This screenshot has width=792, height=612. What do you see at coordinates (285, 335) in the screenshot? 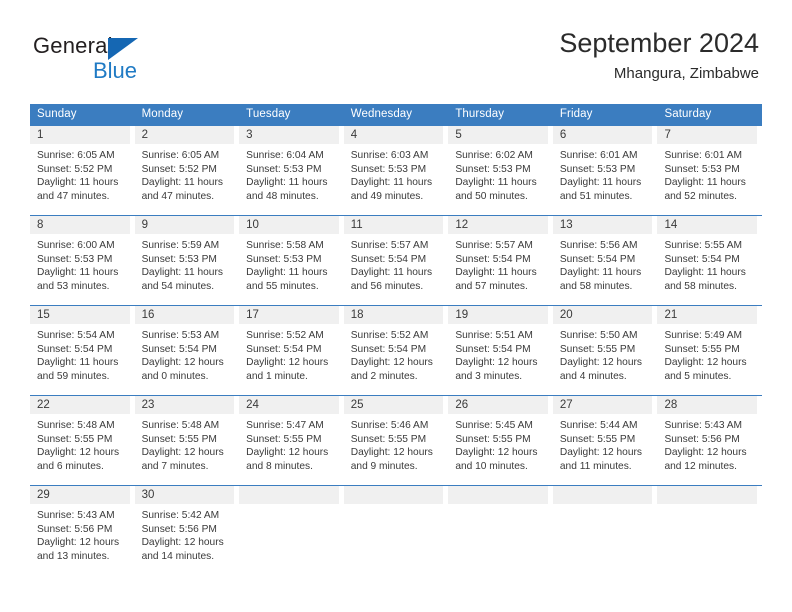
I see `sunrise-text: Sunrise: 5:52 AM` at bounding box center [285, 335].